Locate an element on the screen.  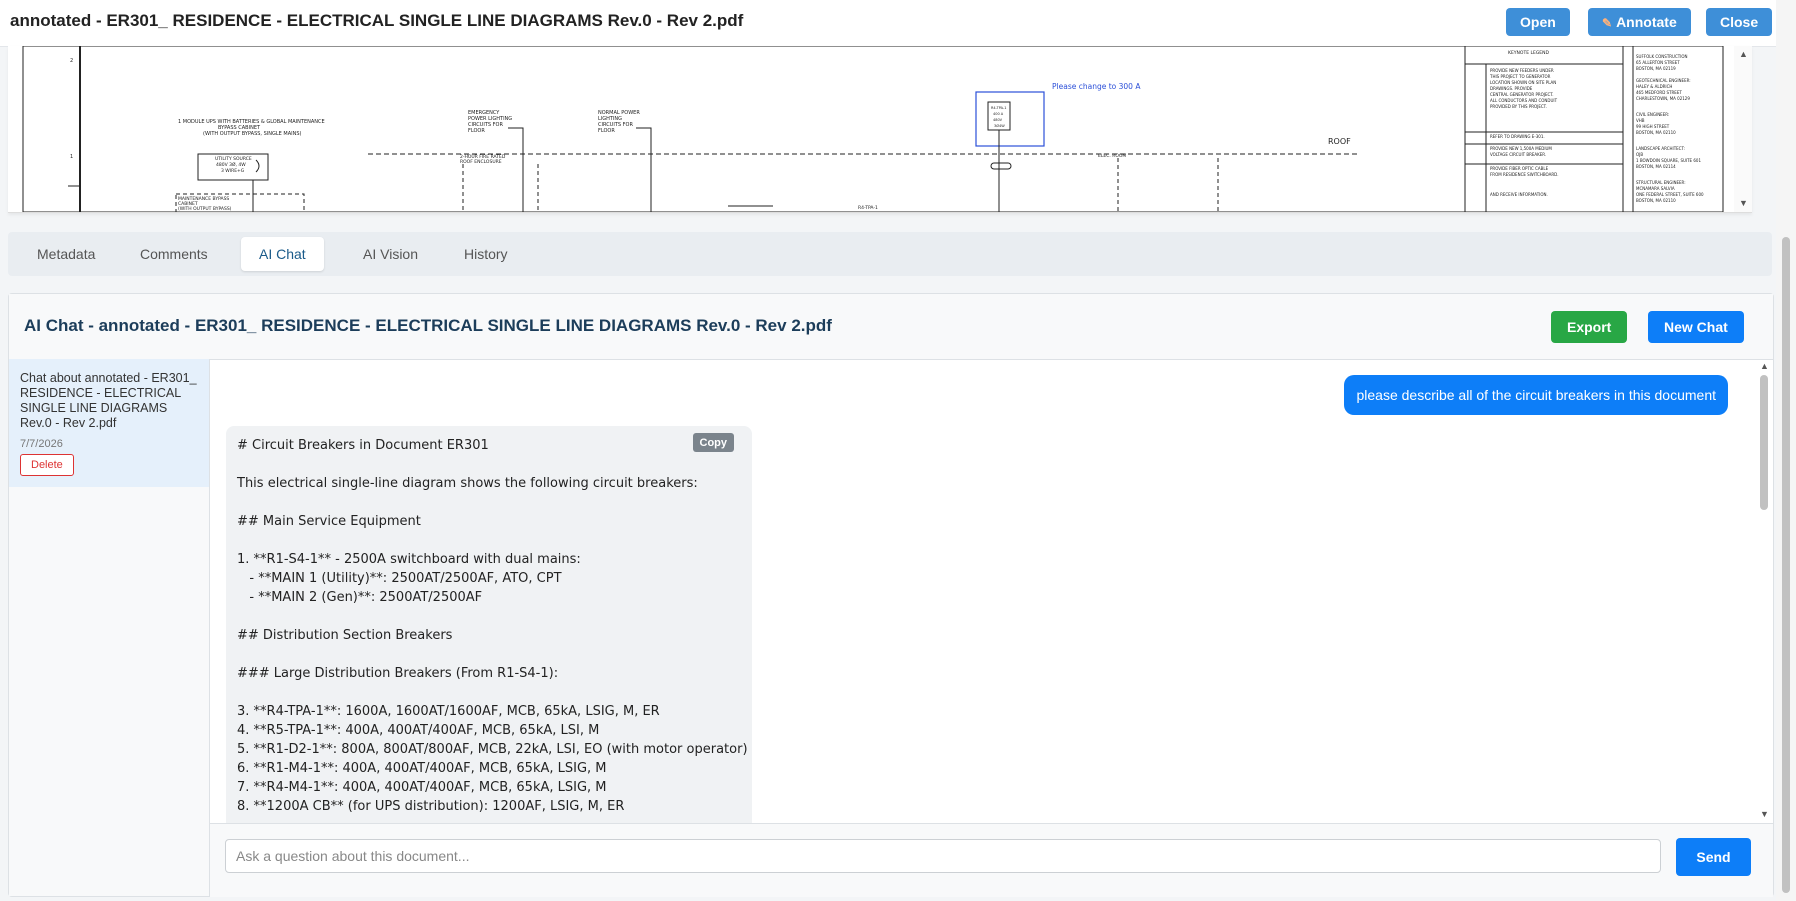
roof-label: ROOF is located at coordinates (1339, 141).